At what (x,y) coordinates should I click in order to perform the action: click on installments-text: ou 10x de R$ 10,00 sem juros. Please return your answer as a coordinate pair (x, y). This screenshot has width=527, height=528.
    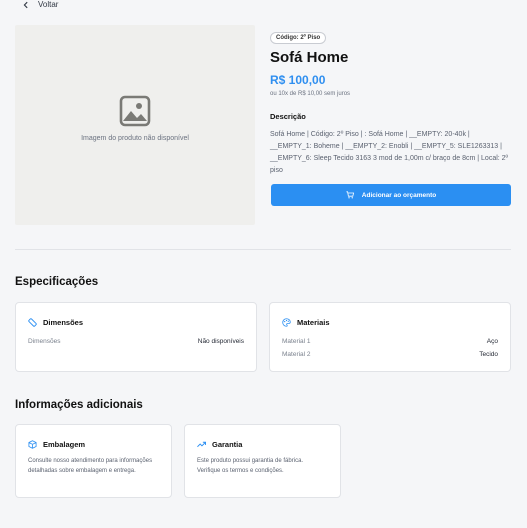
    Looking at the image, I should click on (310, 94).